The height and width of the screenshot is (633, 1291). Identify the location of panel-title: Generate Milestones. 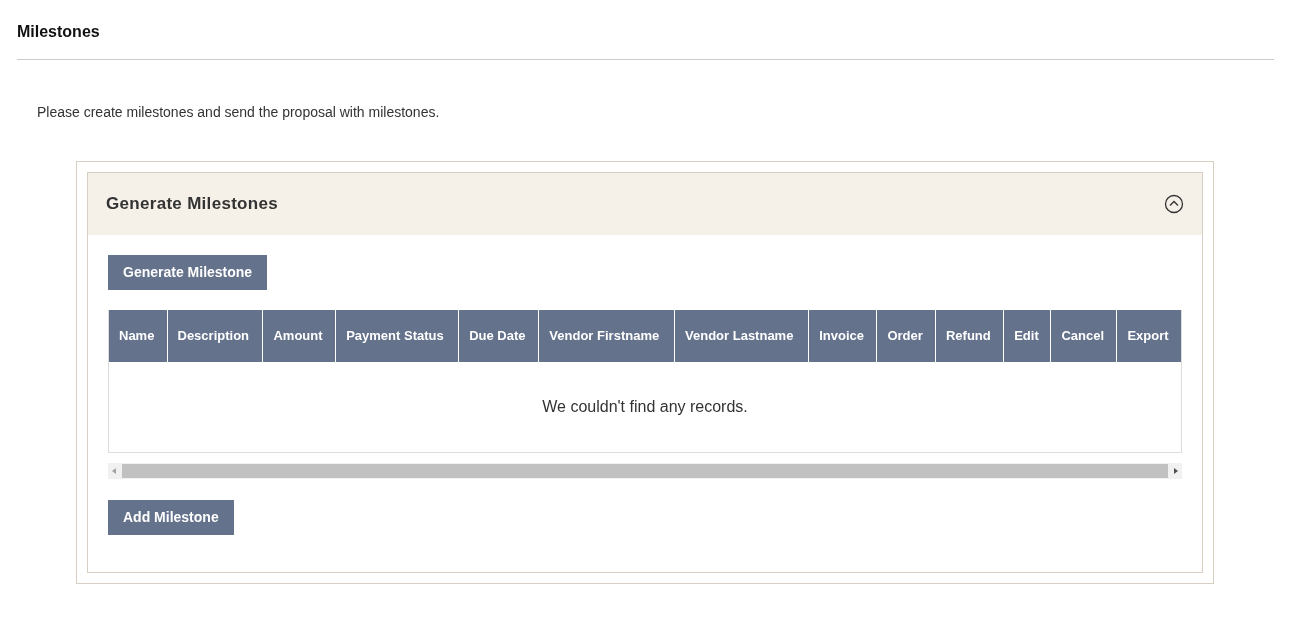
(192, 204).